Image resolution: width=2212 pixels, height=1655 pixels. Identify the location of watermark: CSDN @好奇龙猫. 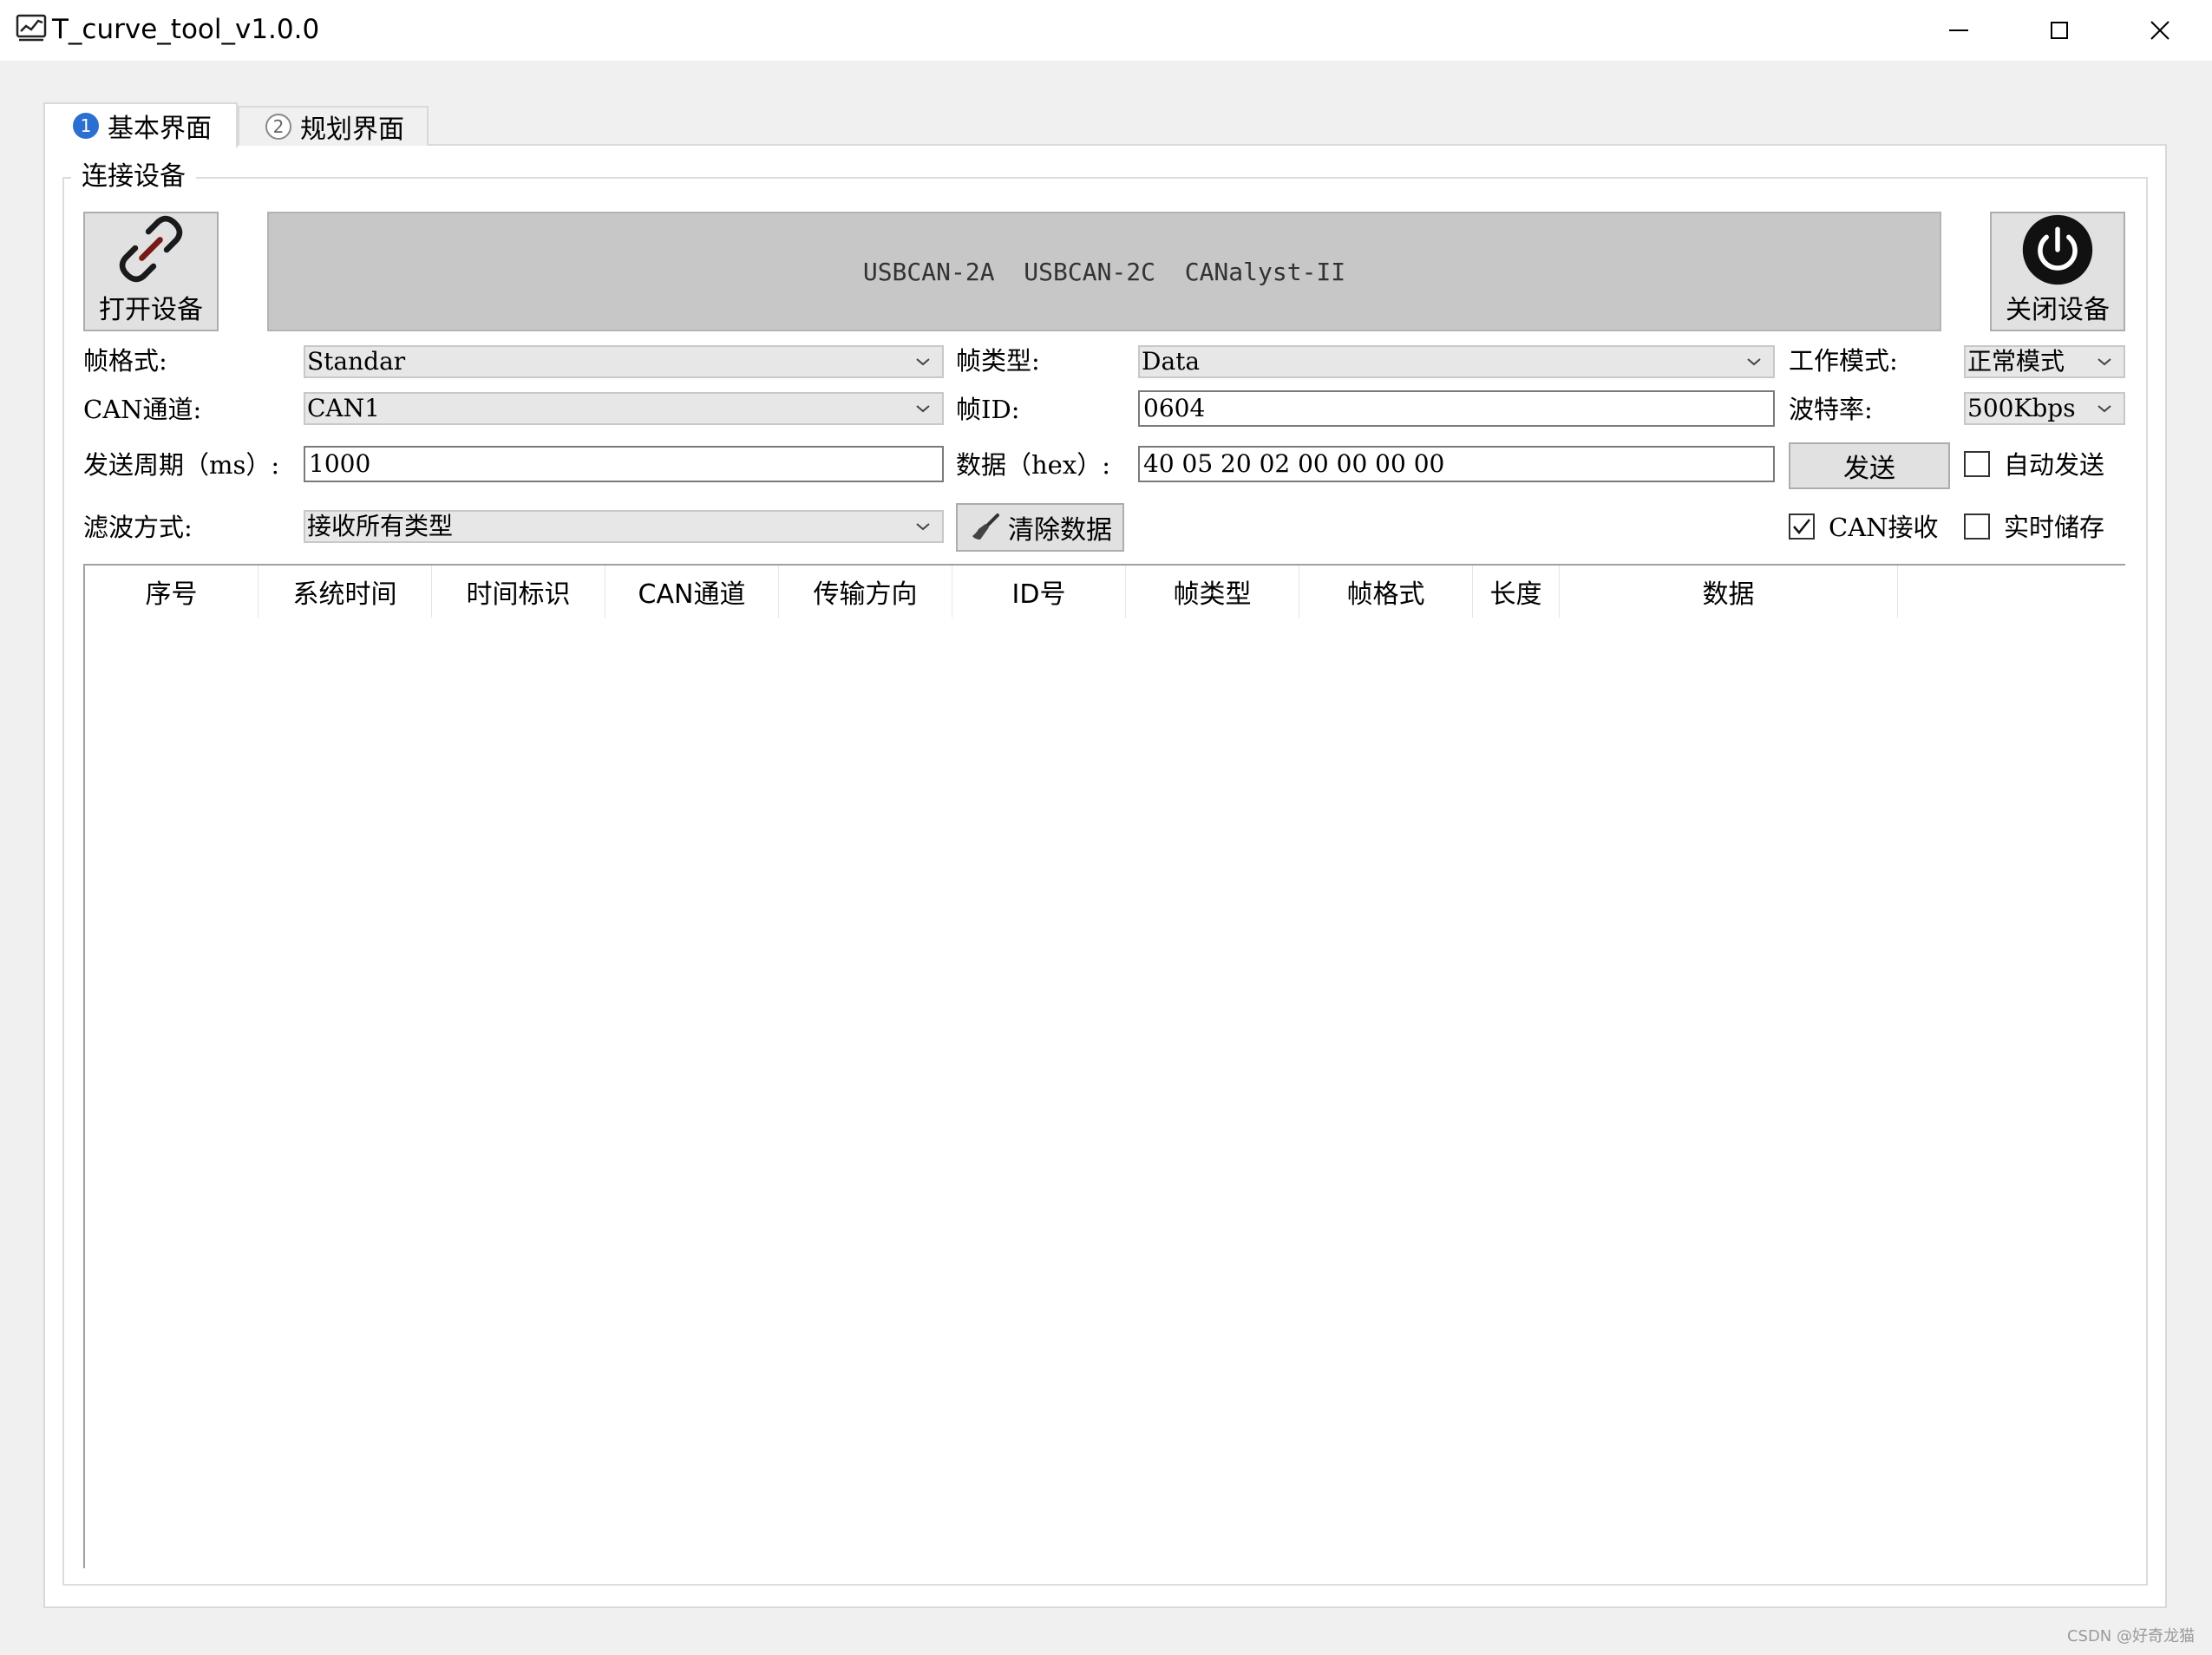
(2130, 1636).